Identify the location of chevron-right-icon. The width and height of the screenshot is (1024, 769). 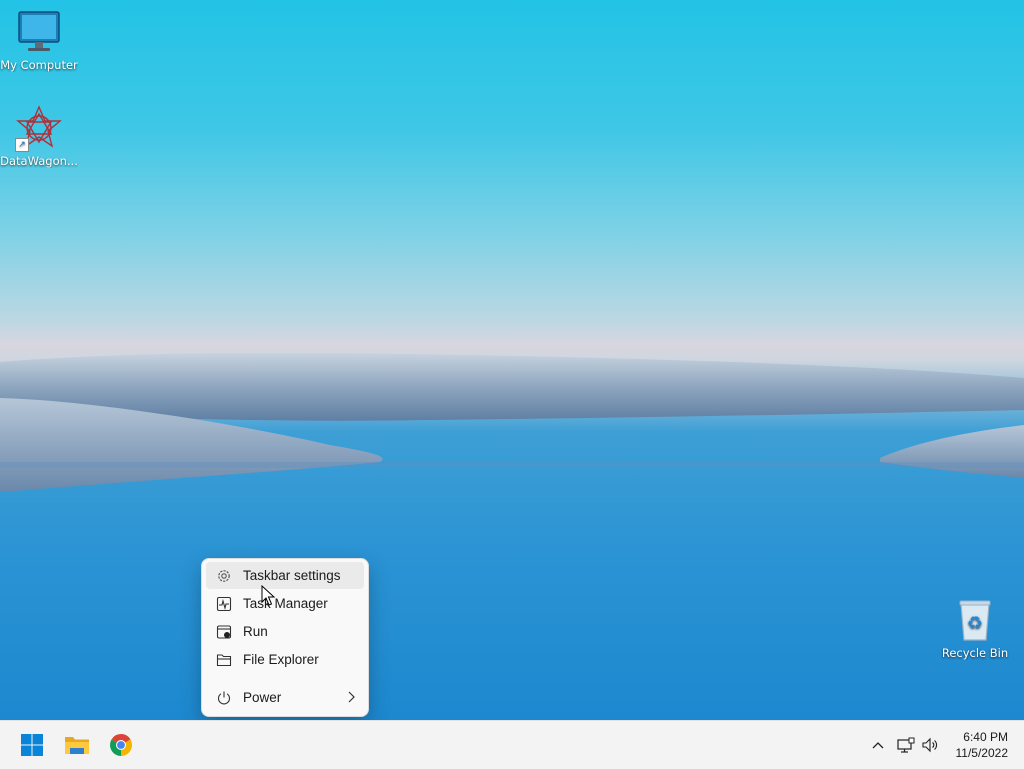
(351, 698).